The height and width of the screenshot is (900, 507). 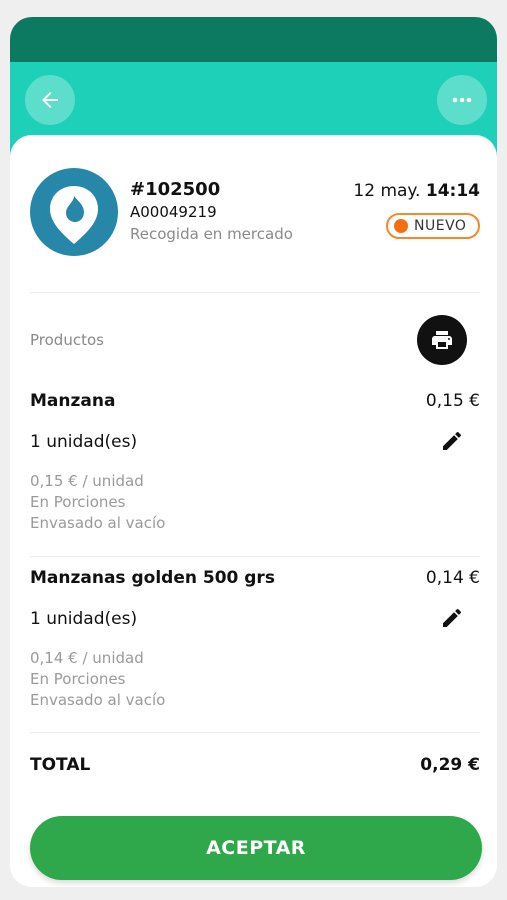 What do you see at coordinates (253, 39) in the screenshot?
I see `status-bar` at bounding box center [253, 39].